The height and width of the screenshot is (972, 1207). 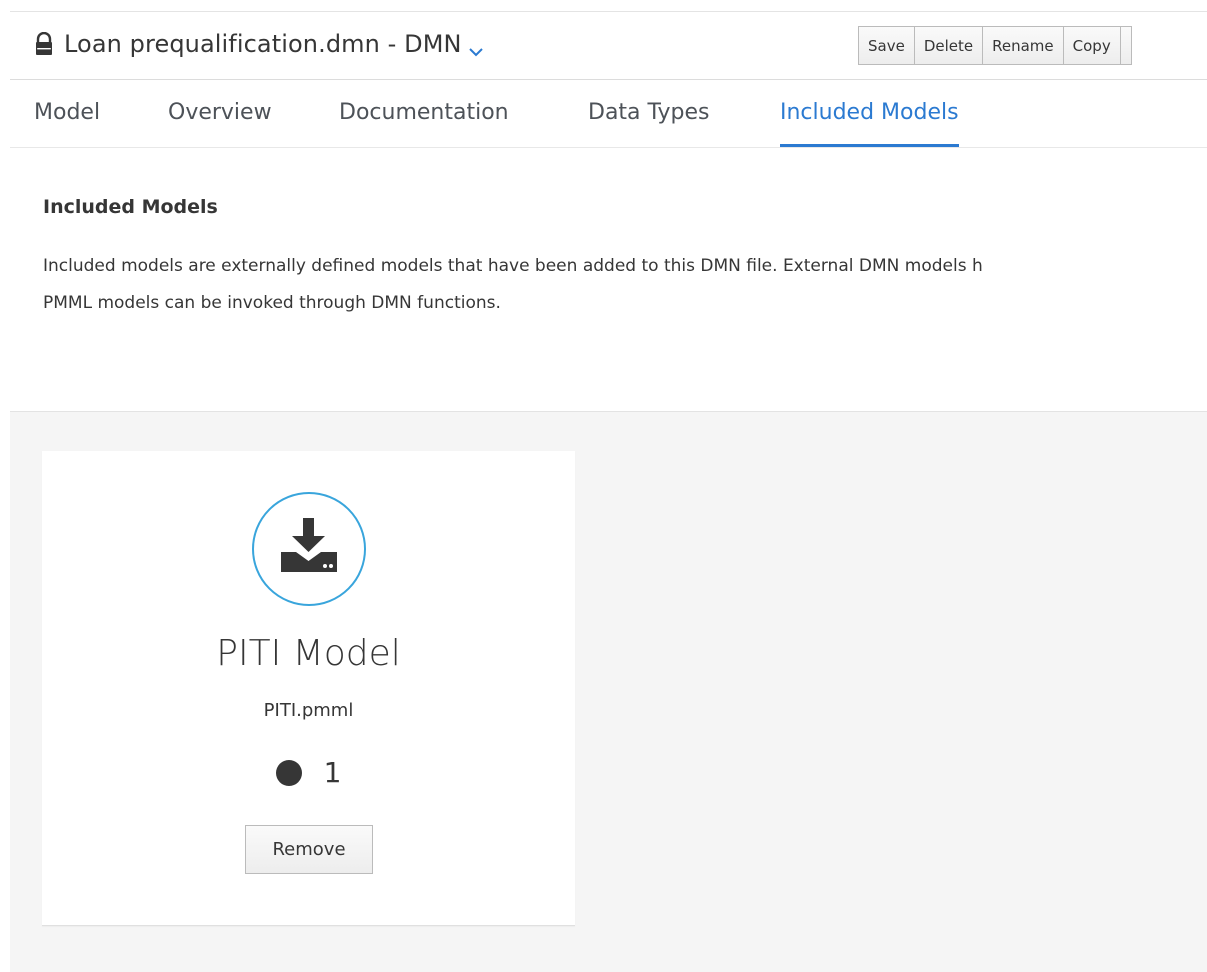 What do you see at coordinates (308, 710) in the screenshot?
I see `model-file-name: PITI.pmml` at bounding box center [308, 710].